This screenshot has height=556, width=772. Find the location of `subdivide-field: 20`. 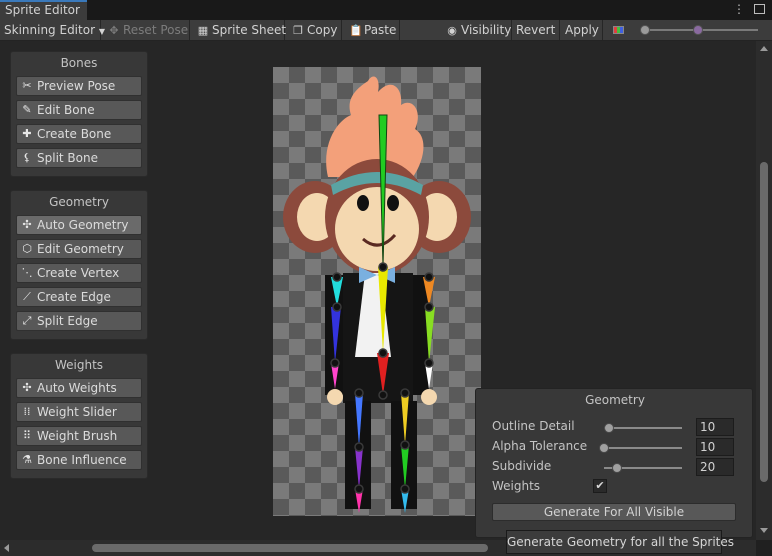

subdivide-field: 20 is located at coordinates (715, 467).